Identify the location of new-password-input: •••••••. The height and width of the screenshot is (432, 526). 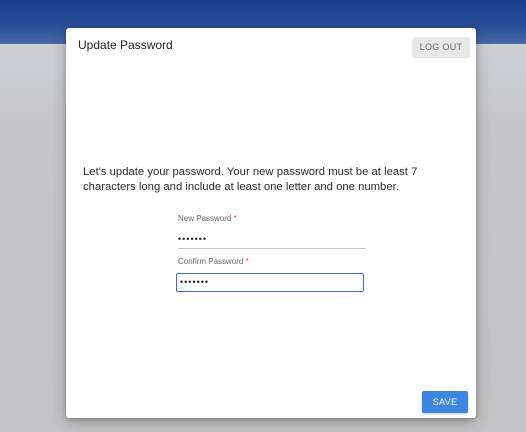
(272, 239).